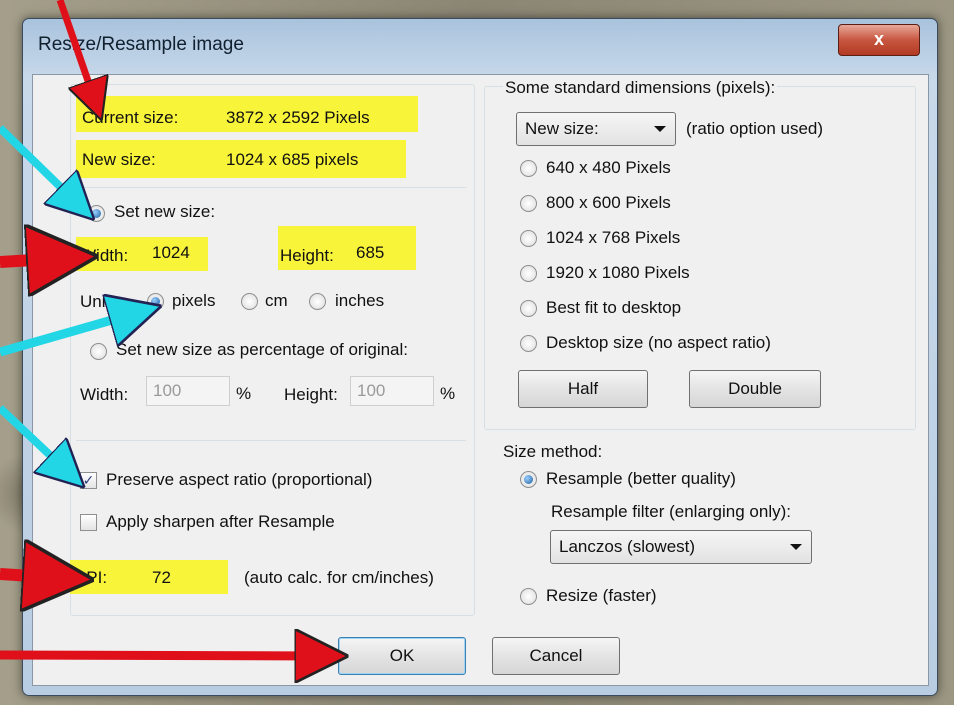  What do you see at coordinates (262, 349) in the screenshot?
I see `percent-label: Set new size as percentage of original:` at bounding box center [262, 349].